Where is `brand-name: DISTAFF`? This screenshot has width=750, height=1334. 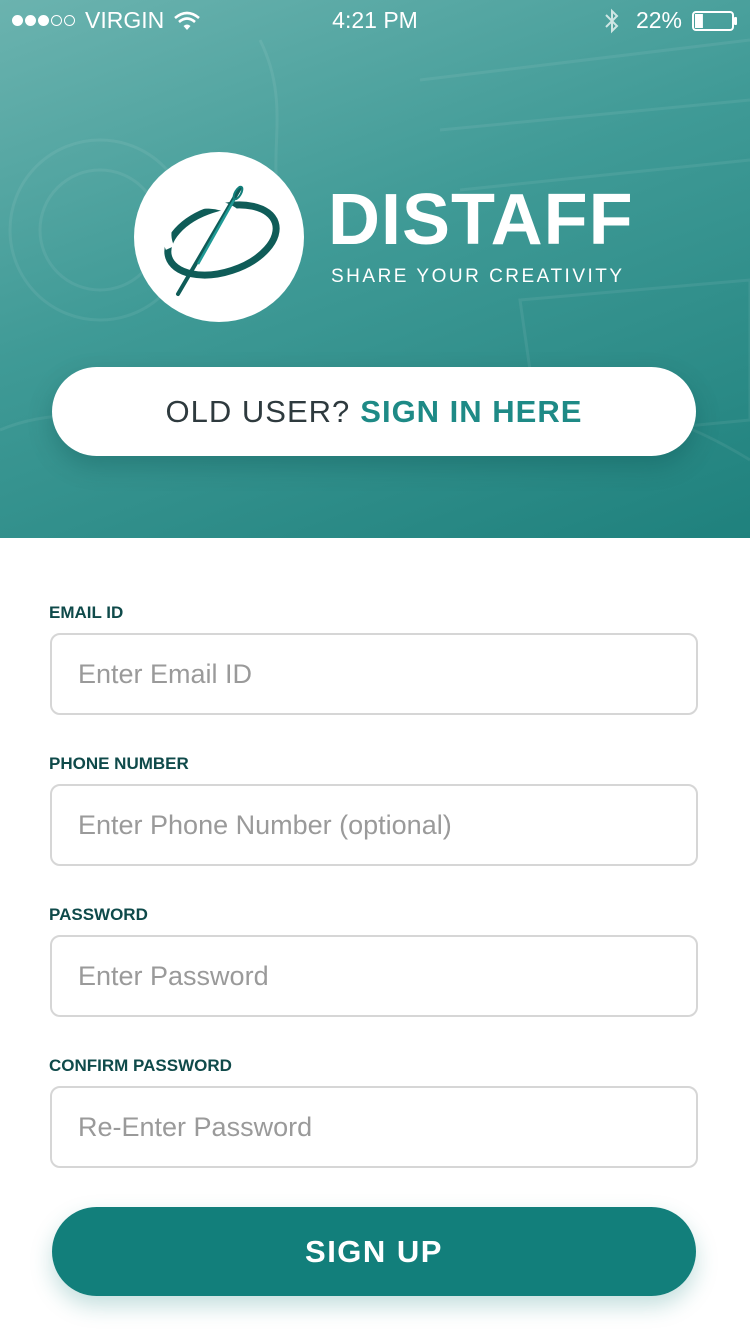 brand-name: DISTAFF is located at coordinates (481, 220).